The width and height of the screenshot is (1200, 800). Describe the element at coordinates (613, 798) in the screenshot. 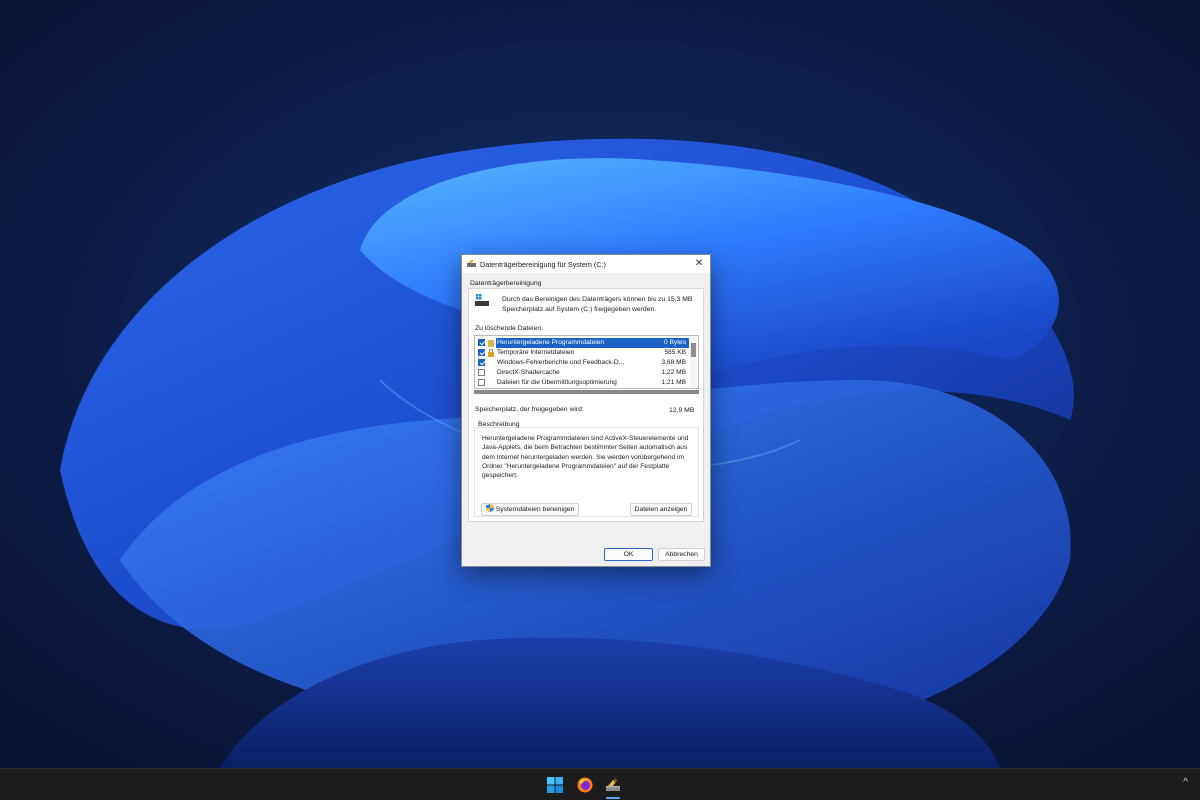

I see `active-app-indicator` at that location.